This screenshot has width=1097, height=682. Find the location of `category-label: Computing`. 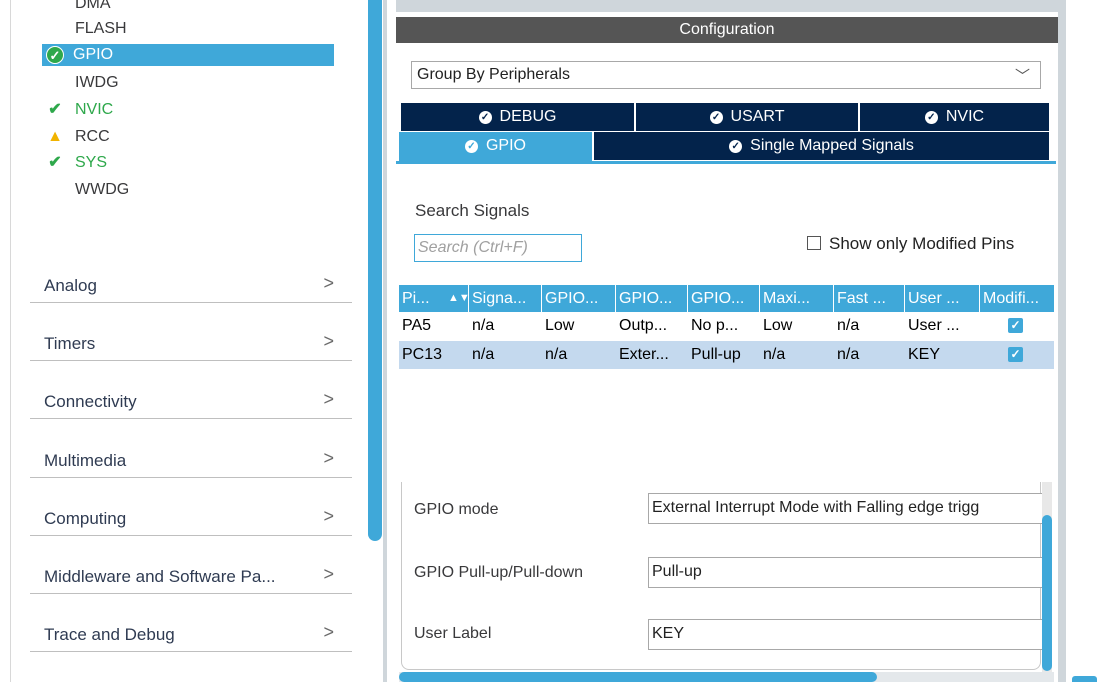

category-label: Computing is located at coordinates (85, 518).